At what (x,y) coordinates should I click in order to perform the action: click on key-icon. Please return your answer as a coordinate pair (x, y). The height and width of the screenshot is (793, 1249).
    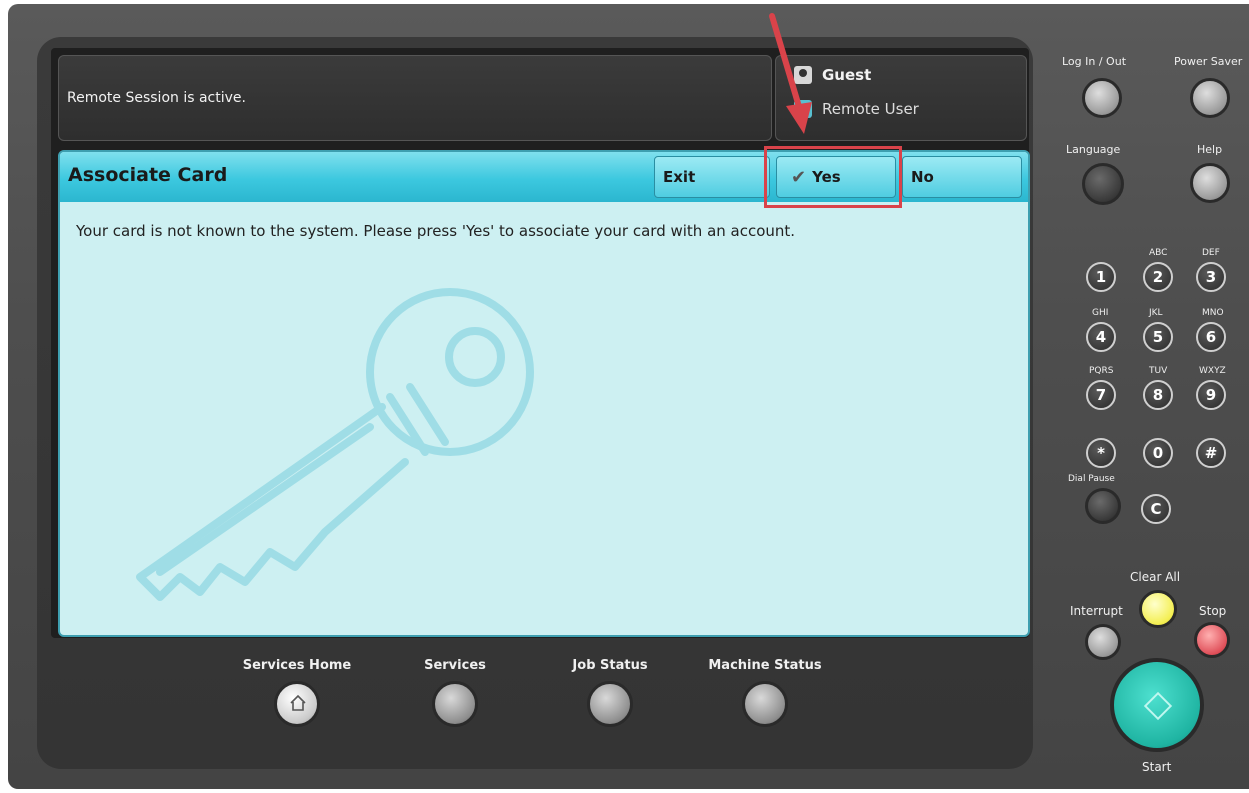
    Looking at the image, I should click on (335, 444).